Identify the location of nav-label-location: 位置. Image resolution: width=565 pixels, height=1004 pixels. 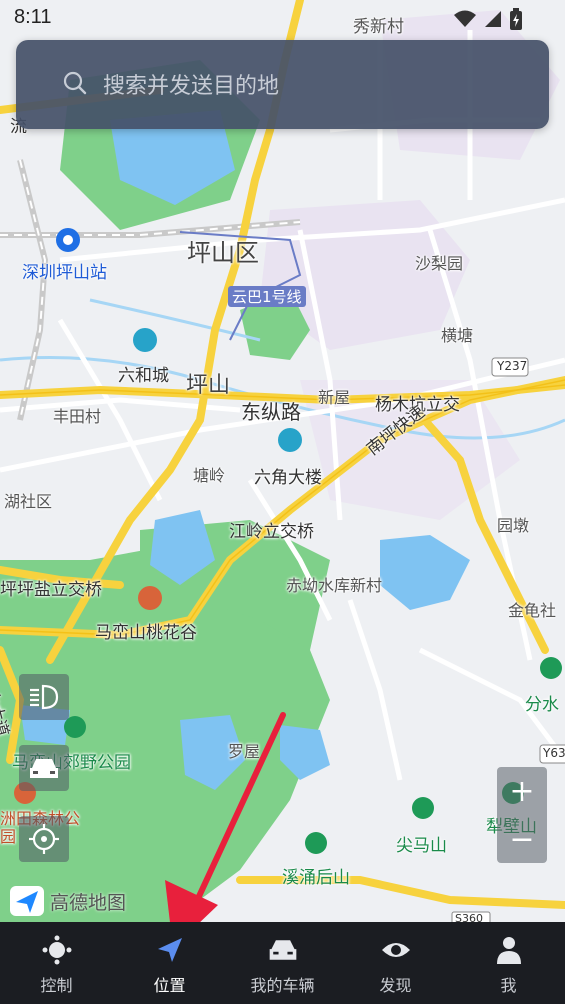
(169, 985).